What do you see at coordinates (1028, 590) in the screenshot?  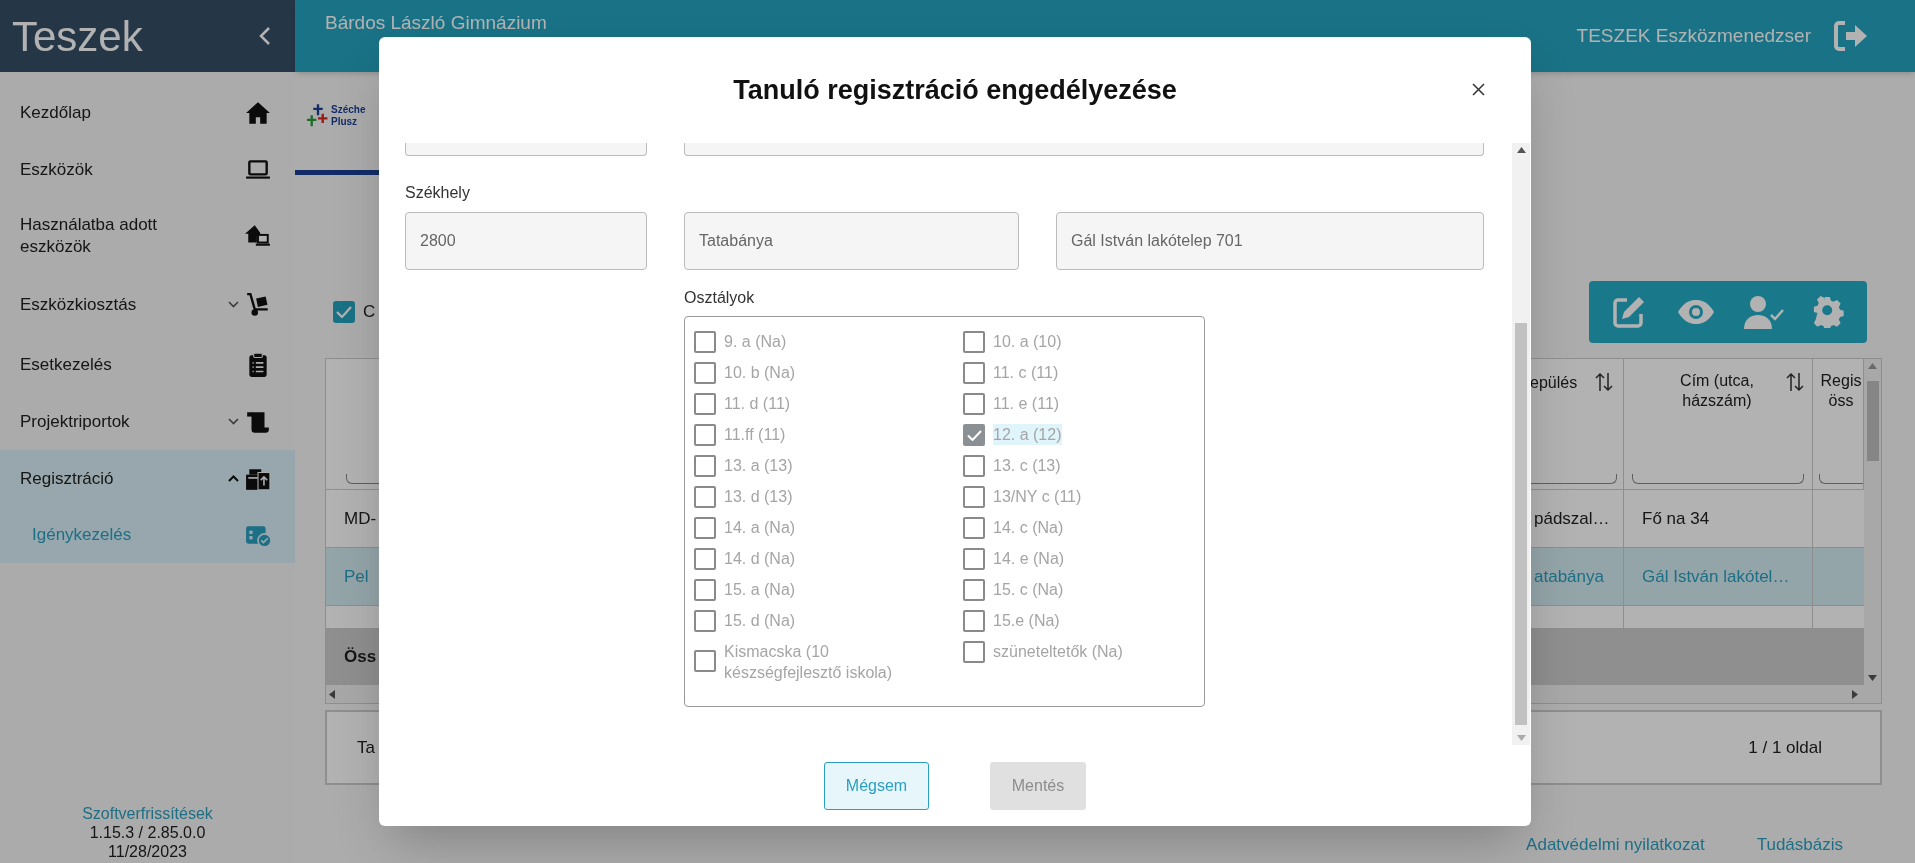 I see `checkbox-label: 15. c (Na)` at bounding box center [1028, 590].